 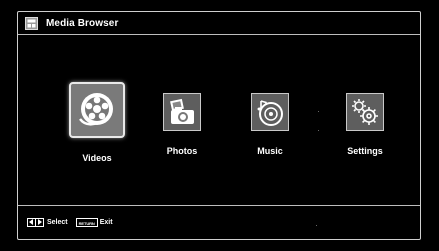 What do you see at coordinates (31, 23) in the screenshot?
I see `media-browser-icon` at bounding box center [31, 23].